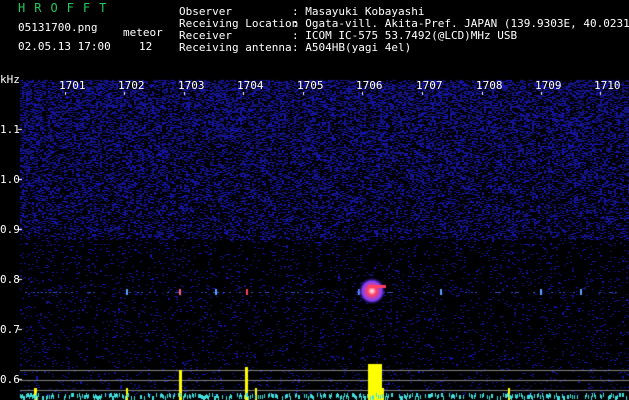  What do you see at coordinates (10, 329) in the screenshot?
I see `y-tick-label: 0.7` at bounding box center [10, 329].